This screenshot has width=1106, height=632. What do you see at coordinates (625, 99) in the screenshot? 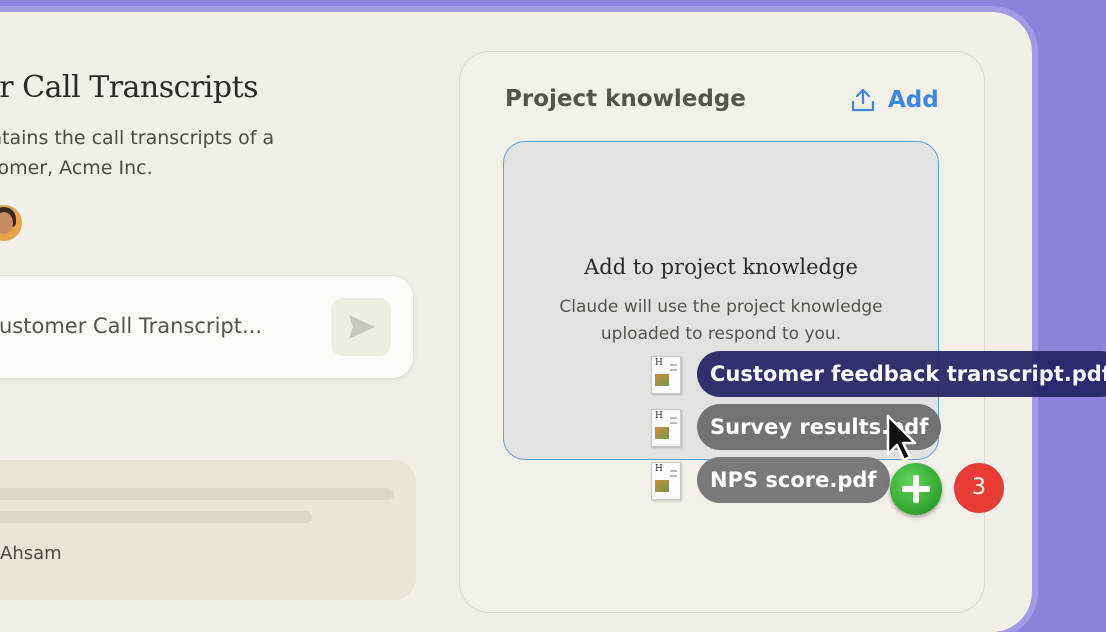
I see `panel-title: Project knowledge` at bounding box center [625, 99].